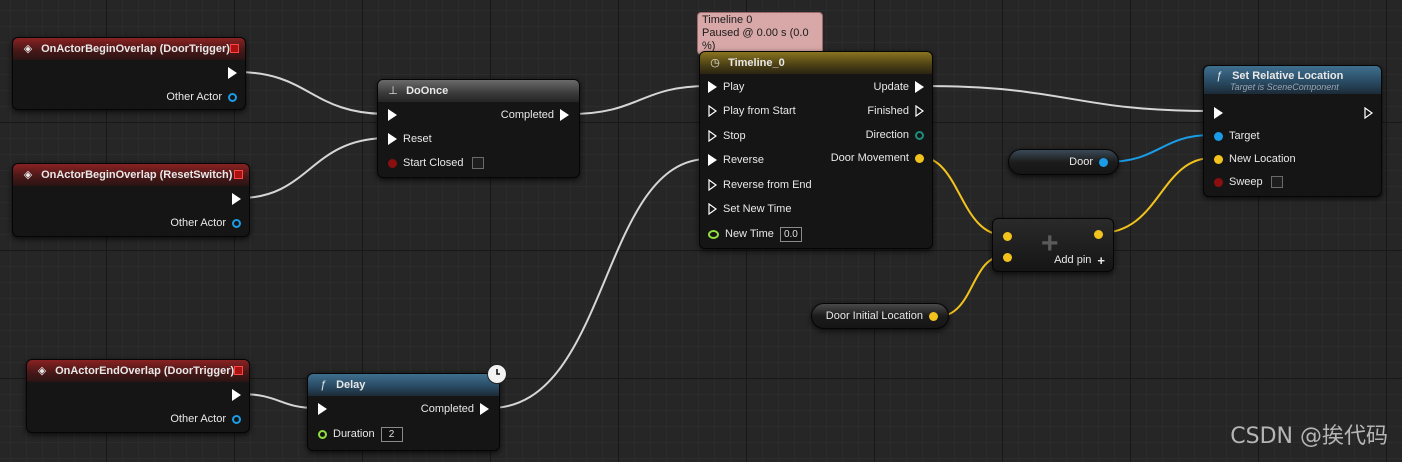 The image size is (1402, 462). Describe the element at coordinates (1284, 87) in the screenshot. I see `set-relative-location-subtitle: Target is SceneComponent` at that location.